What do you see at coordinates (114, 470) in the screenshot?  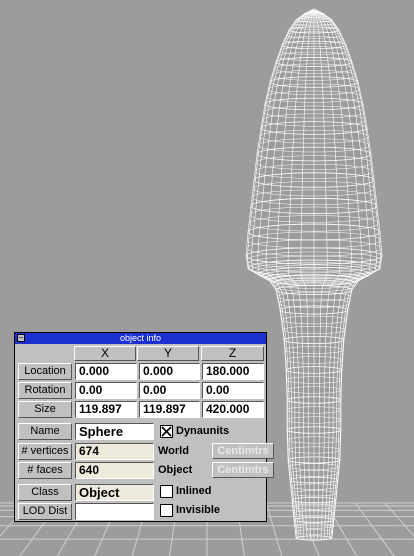 I see `faces-value: 640` at bounding box center [114, 470].